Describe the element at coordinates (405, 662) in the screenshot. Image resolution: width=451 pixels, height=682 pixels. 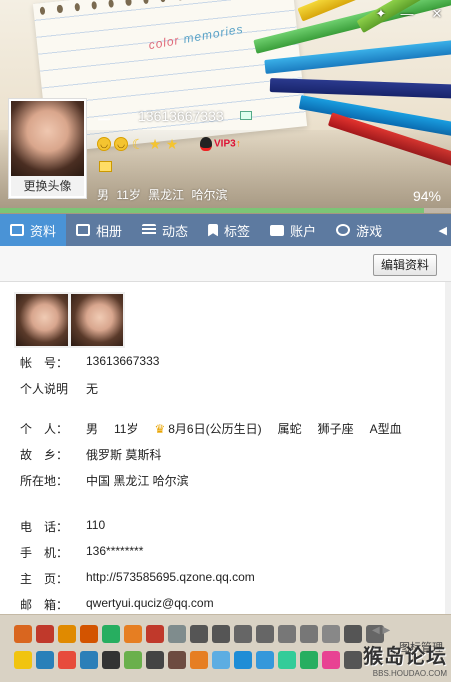
I see `watermark: 猴岛论坛 BBS.HOUDAO.COM` at that location.